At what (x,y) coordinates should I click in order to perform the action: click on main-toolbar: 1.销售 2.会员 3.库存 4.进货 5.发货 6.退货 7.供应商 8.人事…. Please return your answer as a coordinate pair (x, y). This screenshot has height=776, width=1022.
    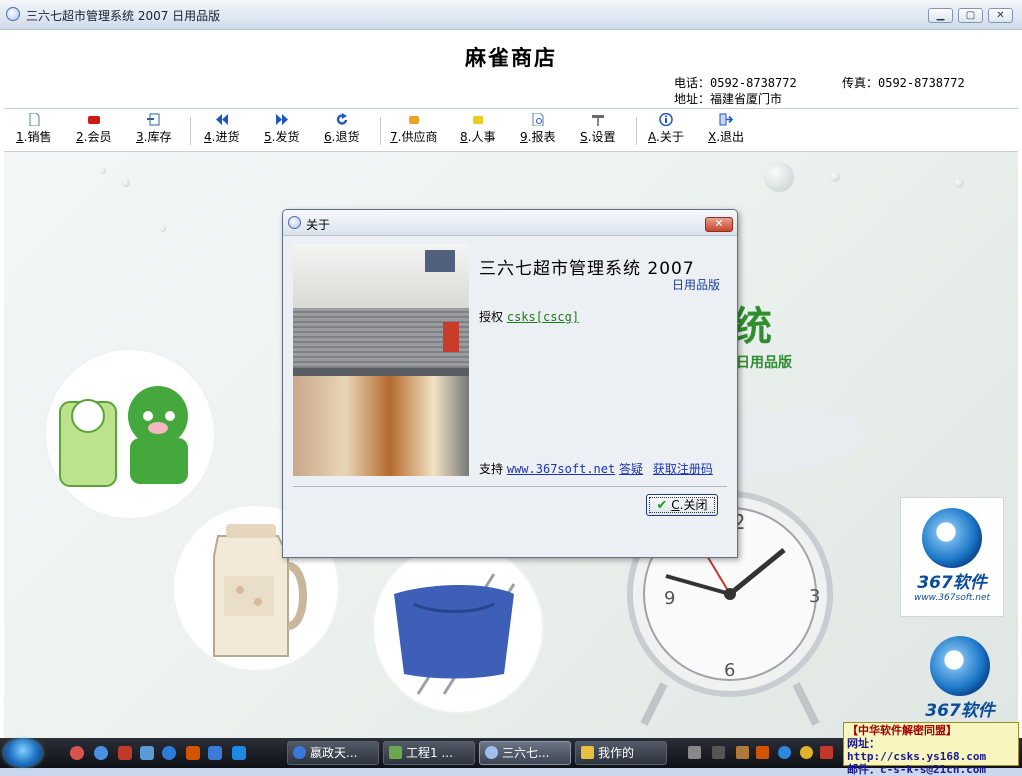
    Looking at the image, I should click on (511, 130).